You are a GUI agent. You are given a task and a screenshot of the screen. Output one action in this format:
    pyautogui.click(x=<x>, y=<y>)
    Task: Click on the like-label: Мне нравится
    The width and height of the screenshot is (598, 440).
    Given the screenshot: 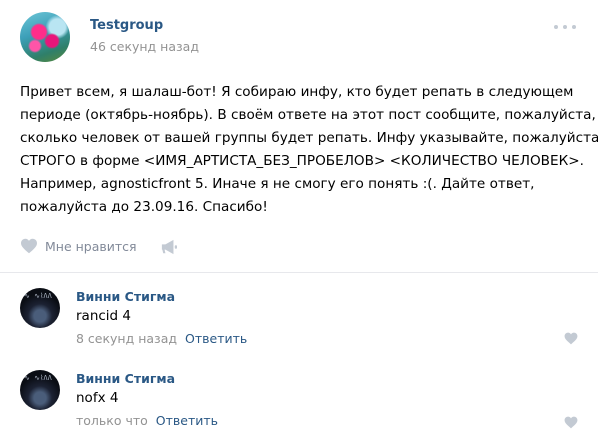 What is the action you would take?
    pyautogui.click(x=91, y=246)
    